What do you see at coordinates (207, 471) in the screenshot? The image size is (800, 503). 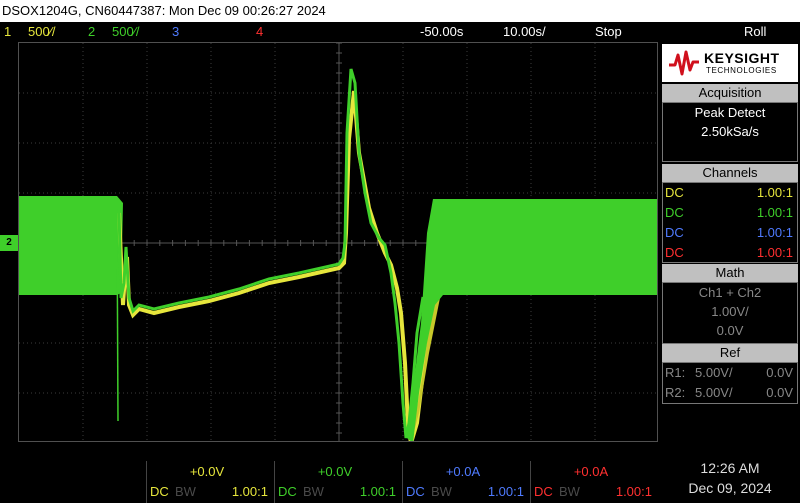 I see `bottom-channel-1-offset: +0.0V` at bounding box center [207, 471].